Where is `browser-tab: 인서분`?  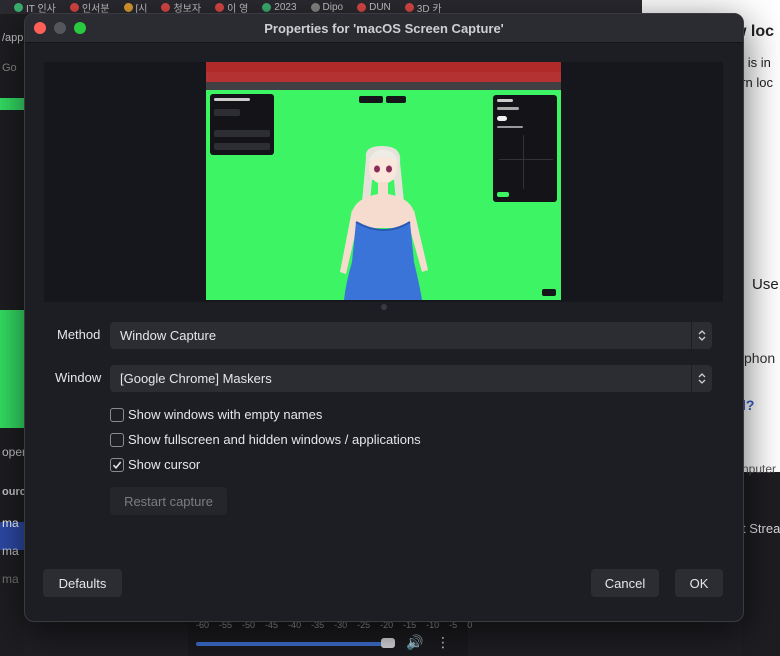 browser-tab: 인서분 is located at coordinates (89, 7).